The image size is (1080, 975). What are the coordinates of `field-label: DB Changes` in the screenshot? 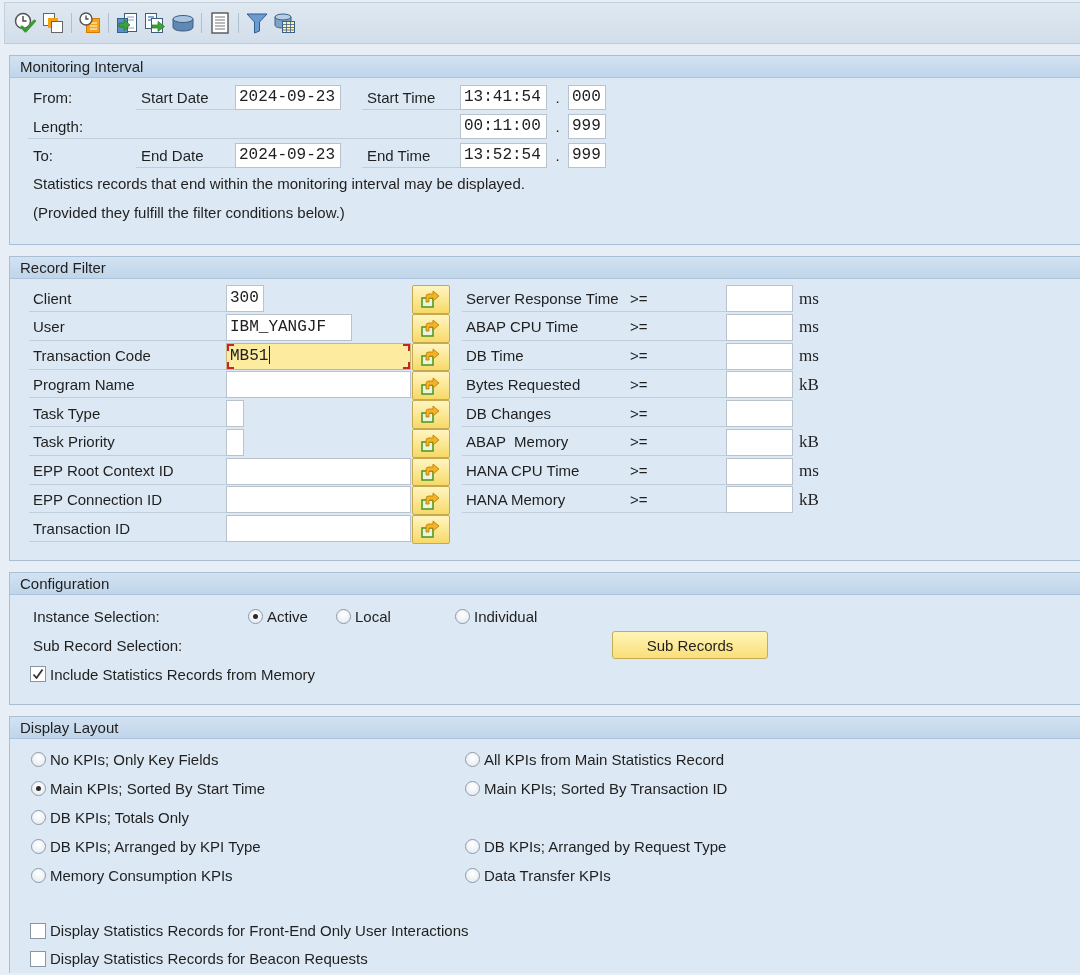 It's located at (509, 413).